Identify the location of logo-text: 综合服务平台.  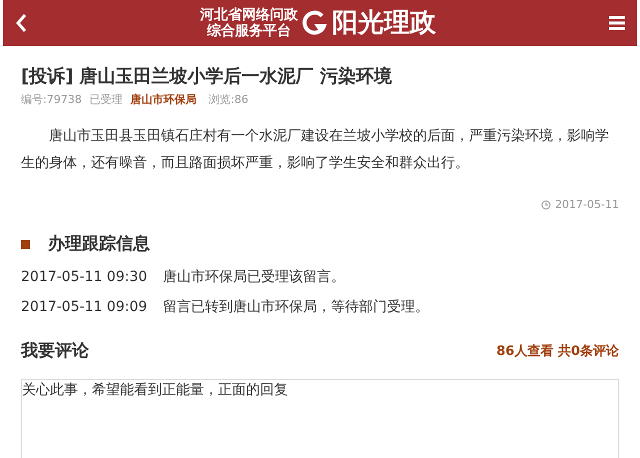
(249, 31).